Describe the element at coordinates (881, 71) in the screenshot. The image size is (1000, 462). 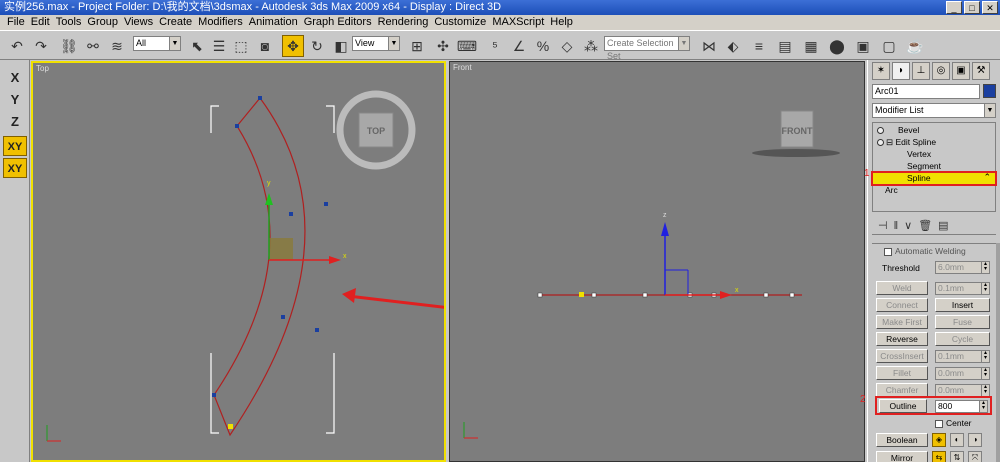
I see `create-tab-icon: ✶` at that location.